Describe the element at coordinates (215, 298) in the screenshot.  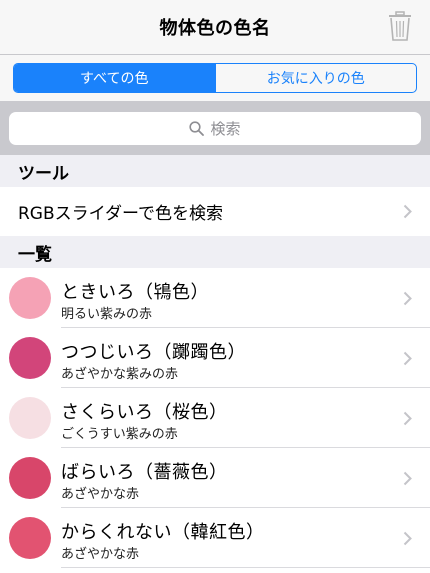
I see `list-item: ときいろ（鴇色） 明るい紫みの赤` at that location.